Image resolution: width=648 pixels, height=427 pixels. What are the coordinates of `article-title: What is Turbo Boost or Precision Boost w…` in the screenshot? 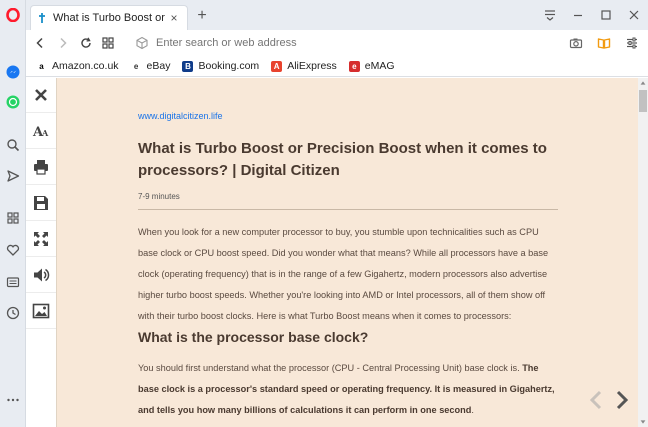 It's located at (342, 159).